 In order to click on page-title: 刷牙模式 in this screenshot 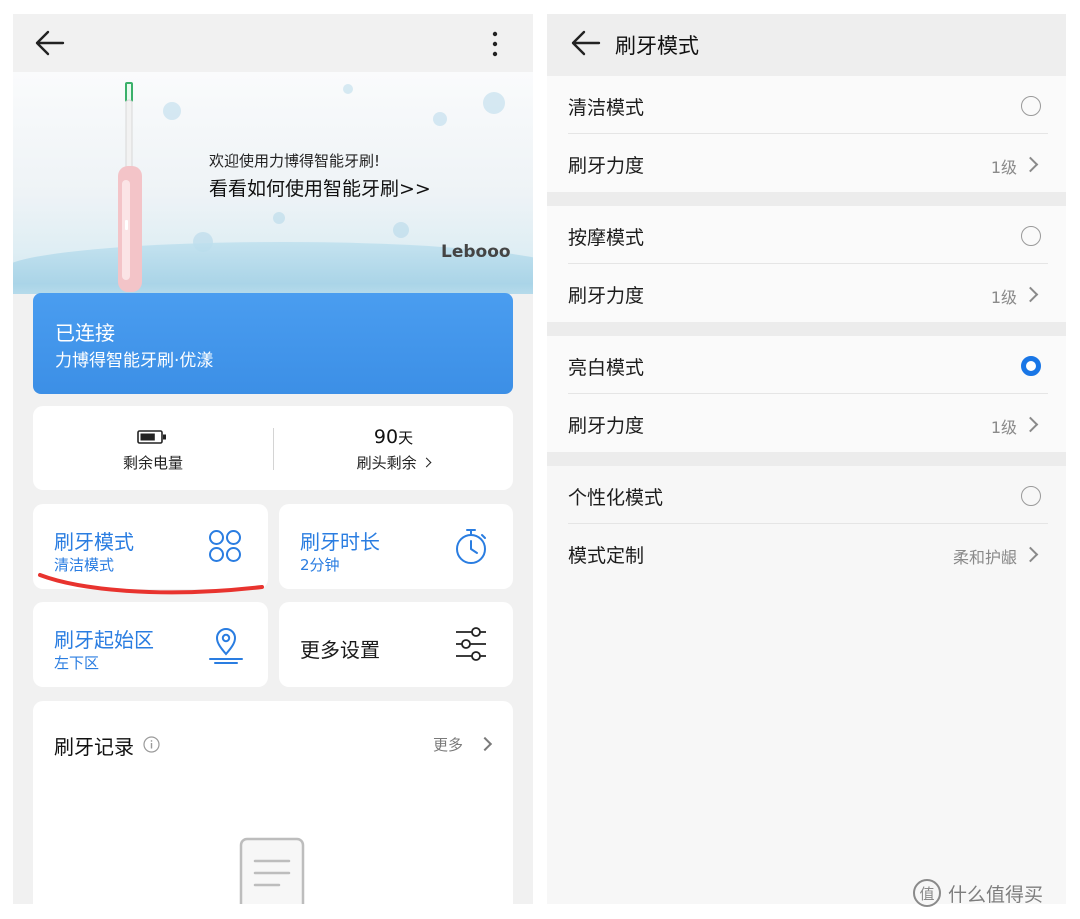, I will do `click(657, 46)`.